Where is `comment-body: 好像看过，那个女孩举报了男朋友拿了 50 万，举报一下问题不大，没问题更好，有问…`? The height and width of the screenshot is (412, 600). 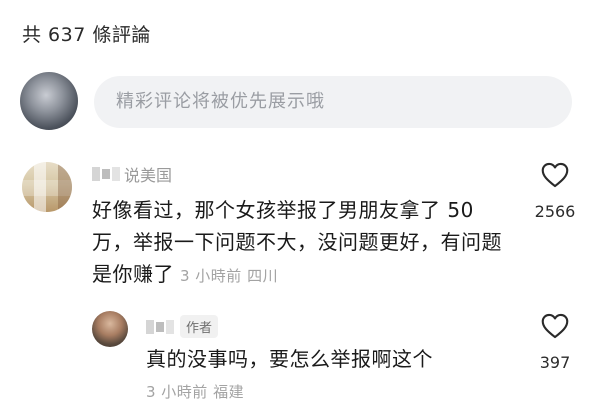 comment-body: 好像看过，那个女孩举报了男朋友拿了 50 万，举报一下问题不大，没问题更好，有问… is located at coordinates (297, 242).